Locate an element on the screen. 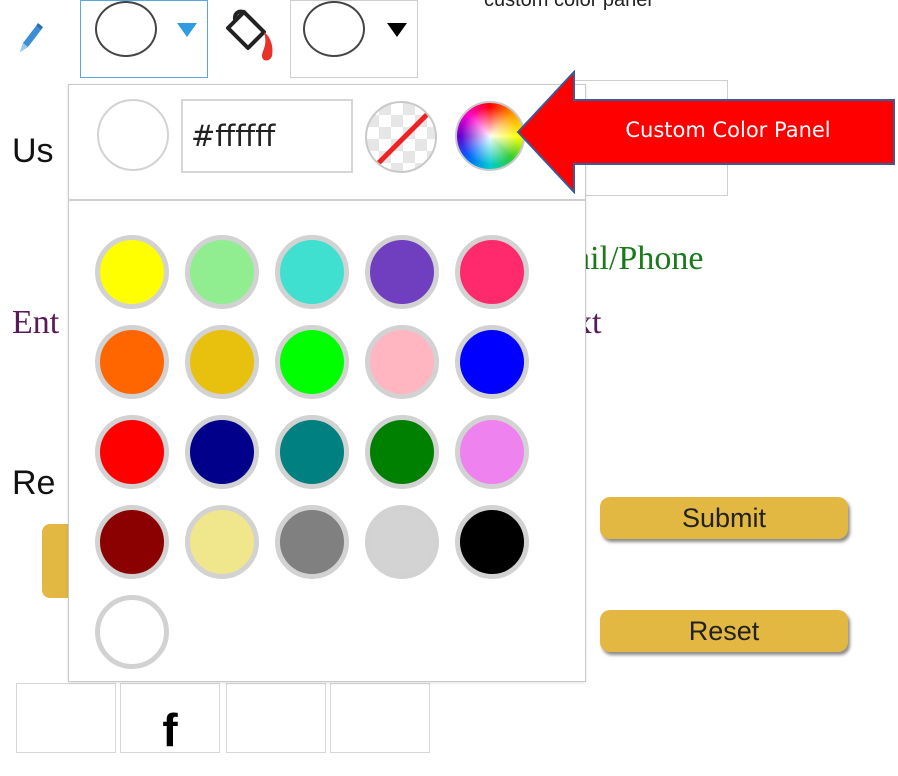 The height and width of the screenshot is (776, 898). result-label: Re is located at coordinates (34, 483).